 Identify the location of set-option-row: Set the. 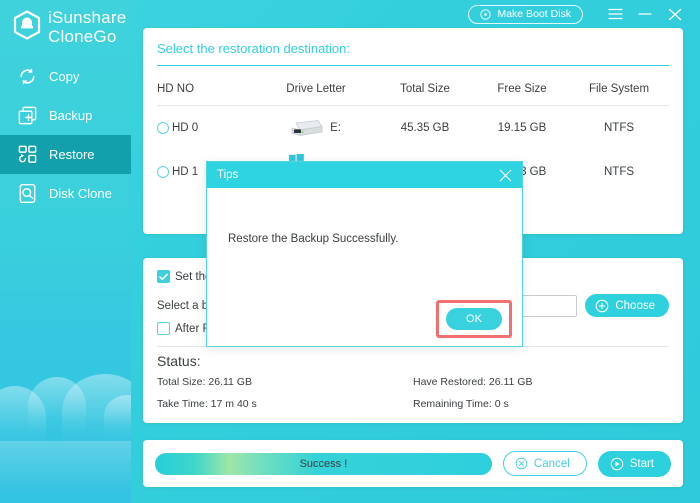
(184, 276).